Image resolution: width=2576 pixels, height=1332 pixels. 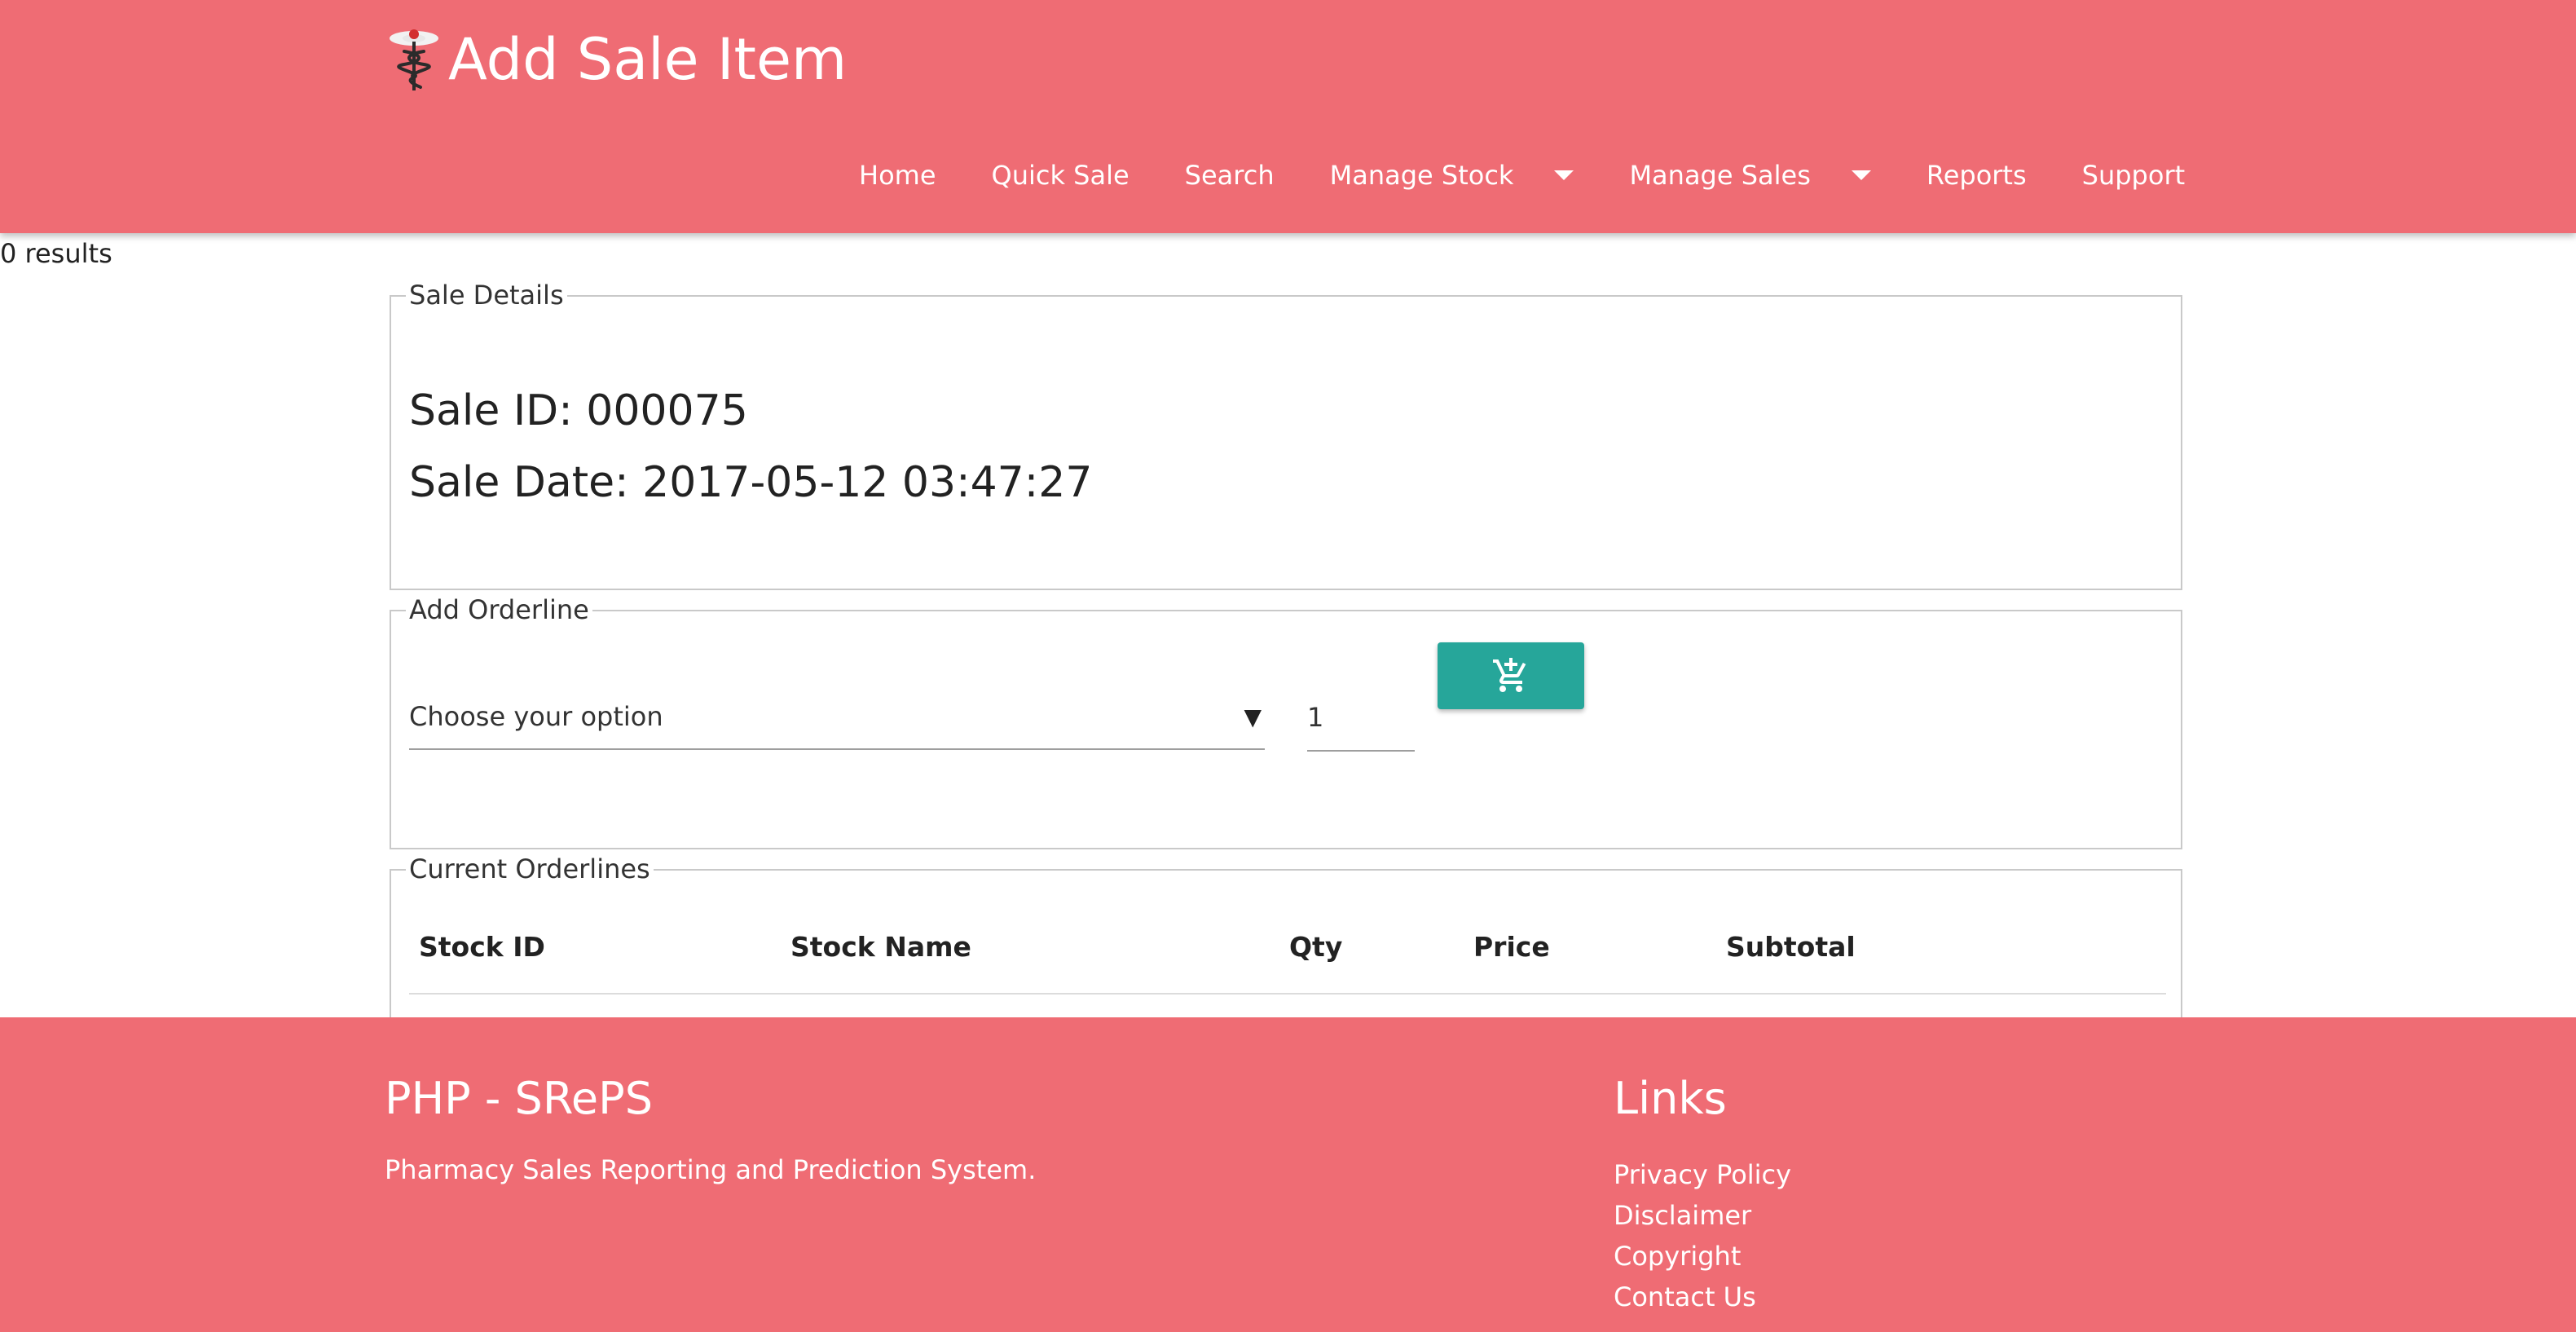 What do you see at coordinates (1511, 947) in the screenshot?
I see `column-header-price: Price` at bounding box center [1511, 947].